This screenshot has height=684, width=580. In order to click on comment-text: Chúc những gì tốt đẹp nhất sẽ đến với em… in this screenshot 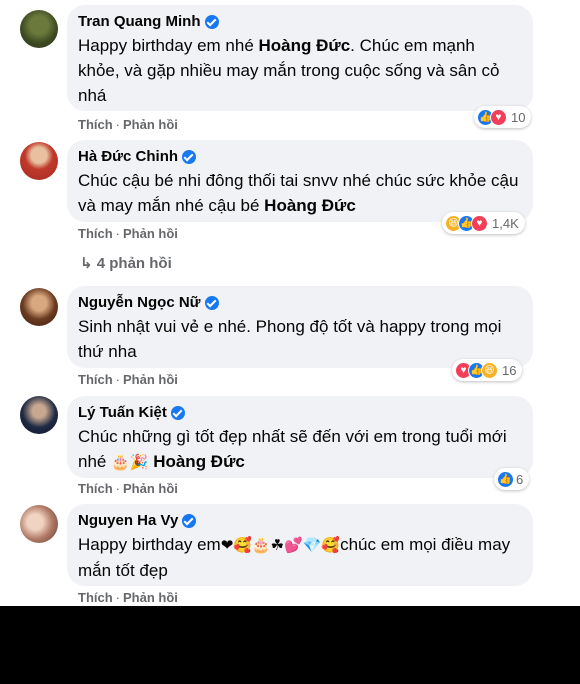, I will do `click(292, 449)`.